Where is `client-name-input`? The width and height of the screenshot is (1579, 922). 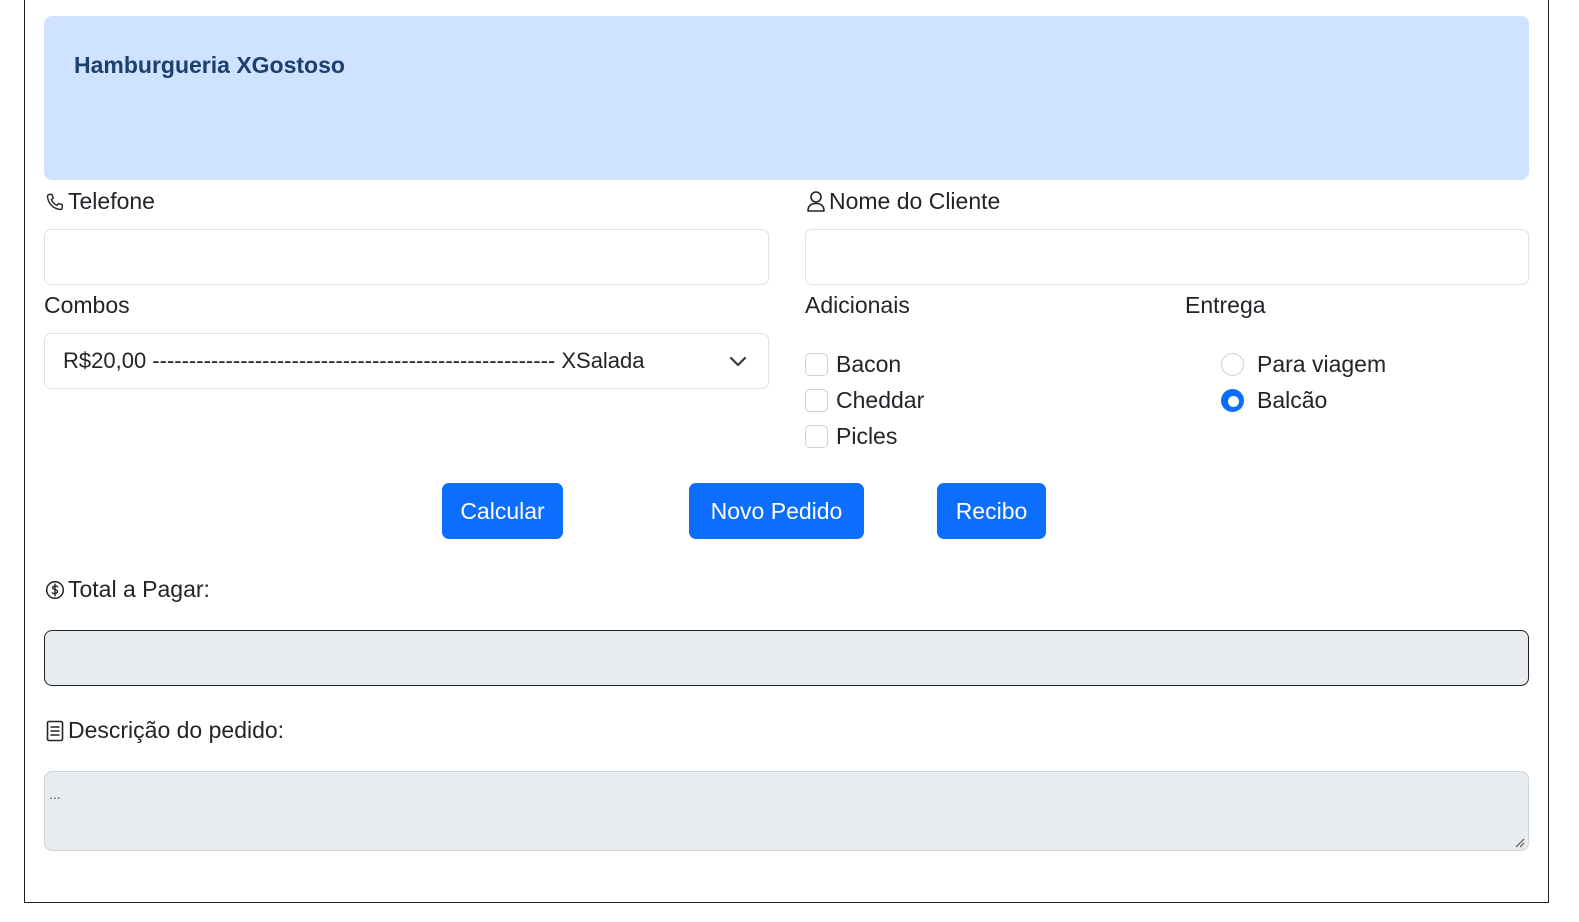 client-name-input is located at coordinates (1167, 257).